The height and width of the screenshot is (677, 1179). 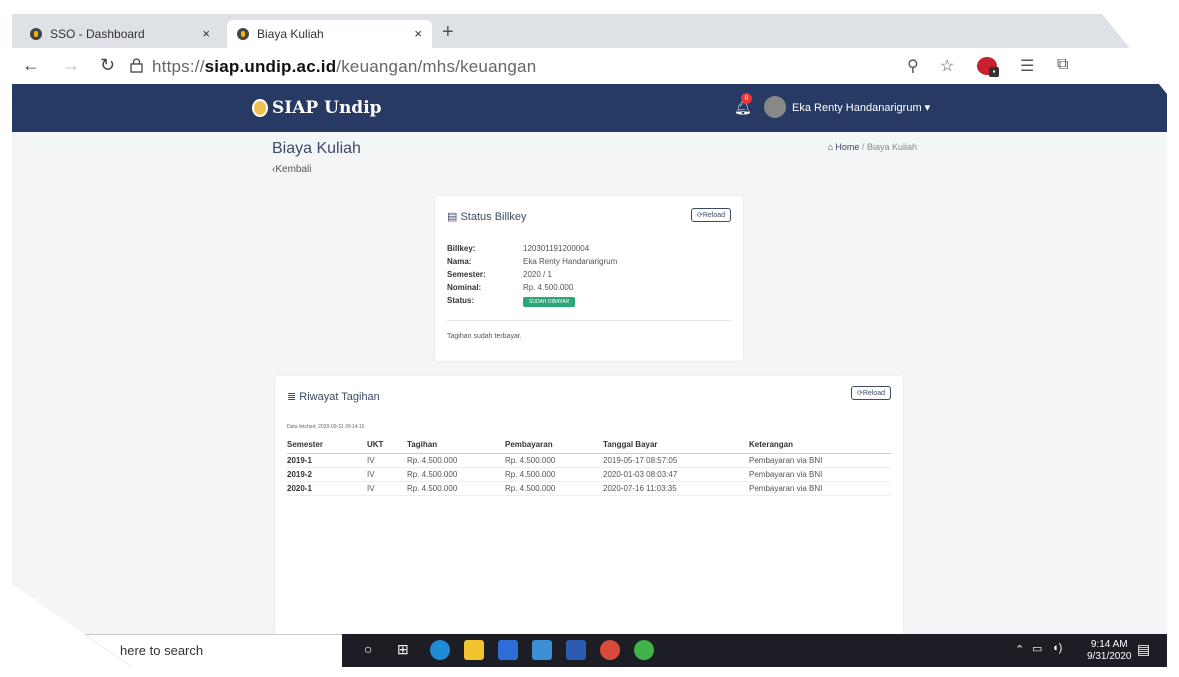 What do you see at coordinates (474, 650) in the screenshot?
I see `file-explorer-icon` at bounding box center [474, 650].